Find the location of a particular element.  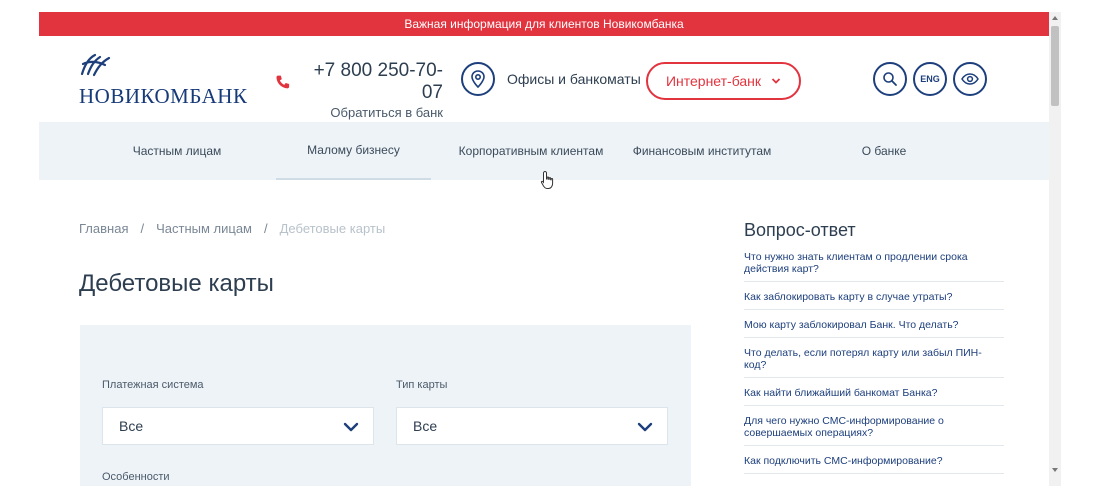

internet-bank-button: Интернет-банк is located at coordinates (723, 81).